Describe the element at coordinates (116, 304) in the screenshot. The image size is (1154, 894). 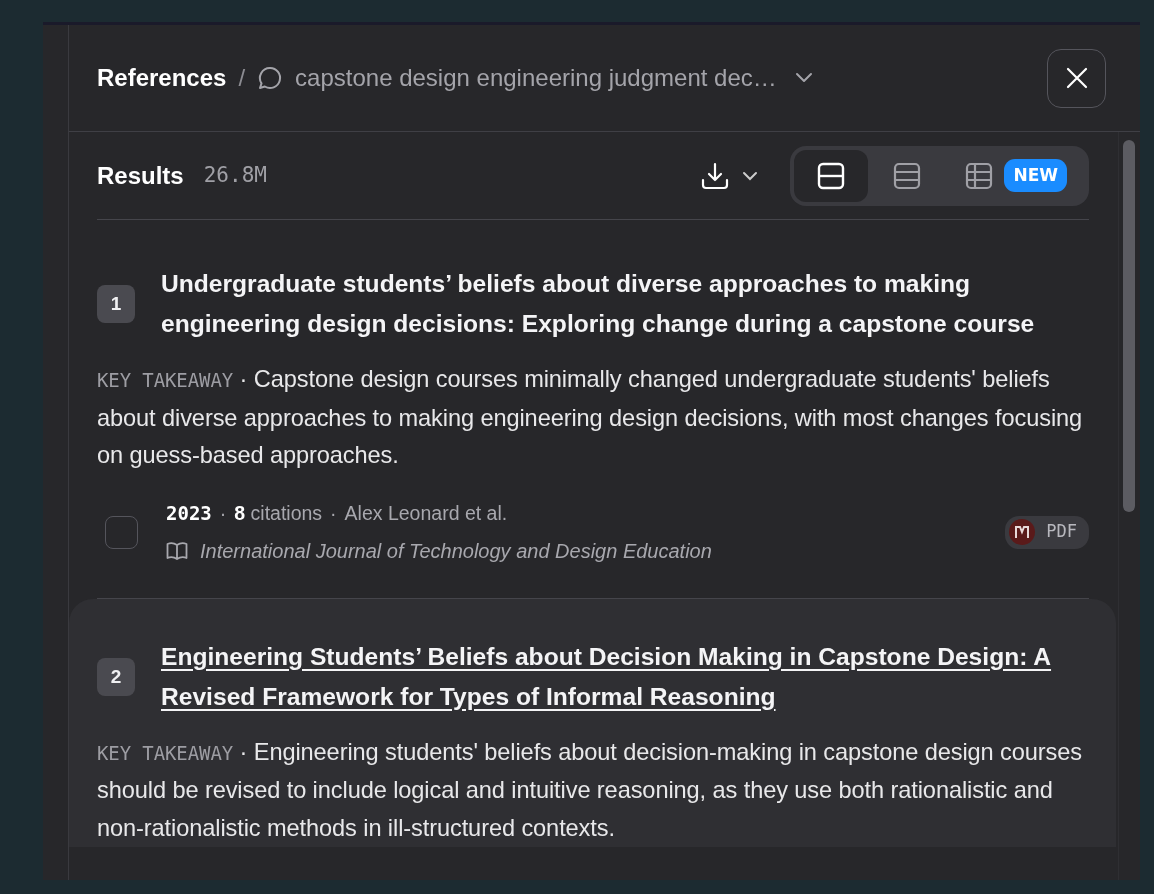
I see `result-number: 1` at that location.